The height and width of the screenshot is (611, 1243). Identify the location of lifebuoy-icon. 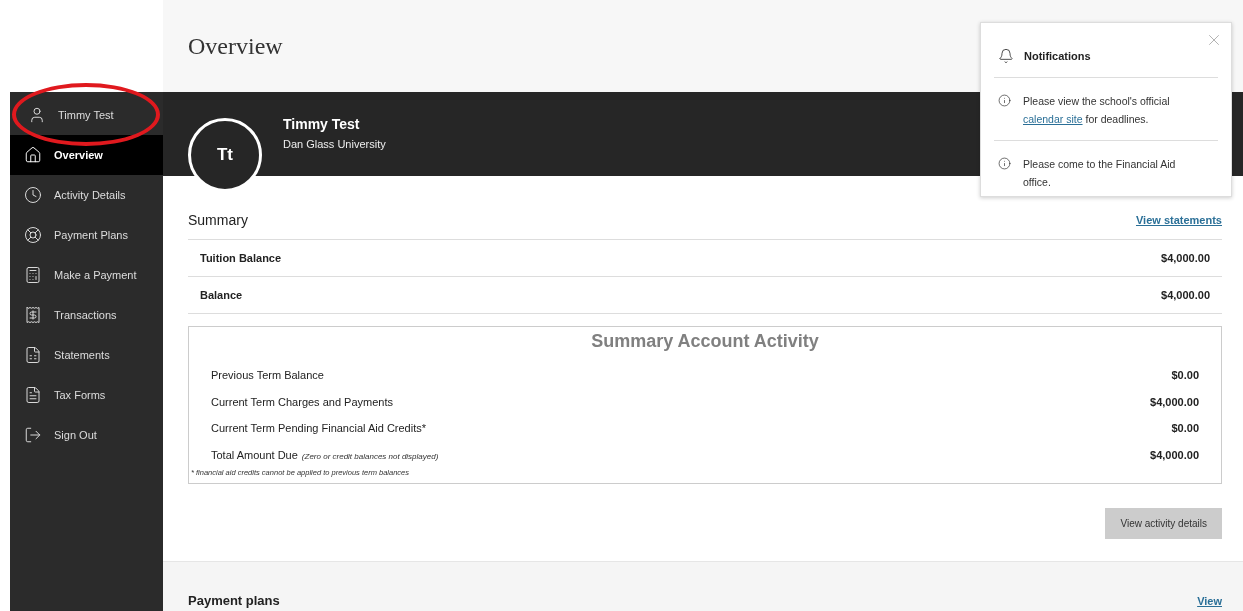
(33, 235).